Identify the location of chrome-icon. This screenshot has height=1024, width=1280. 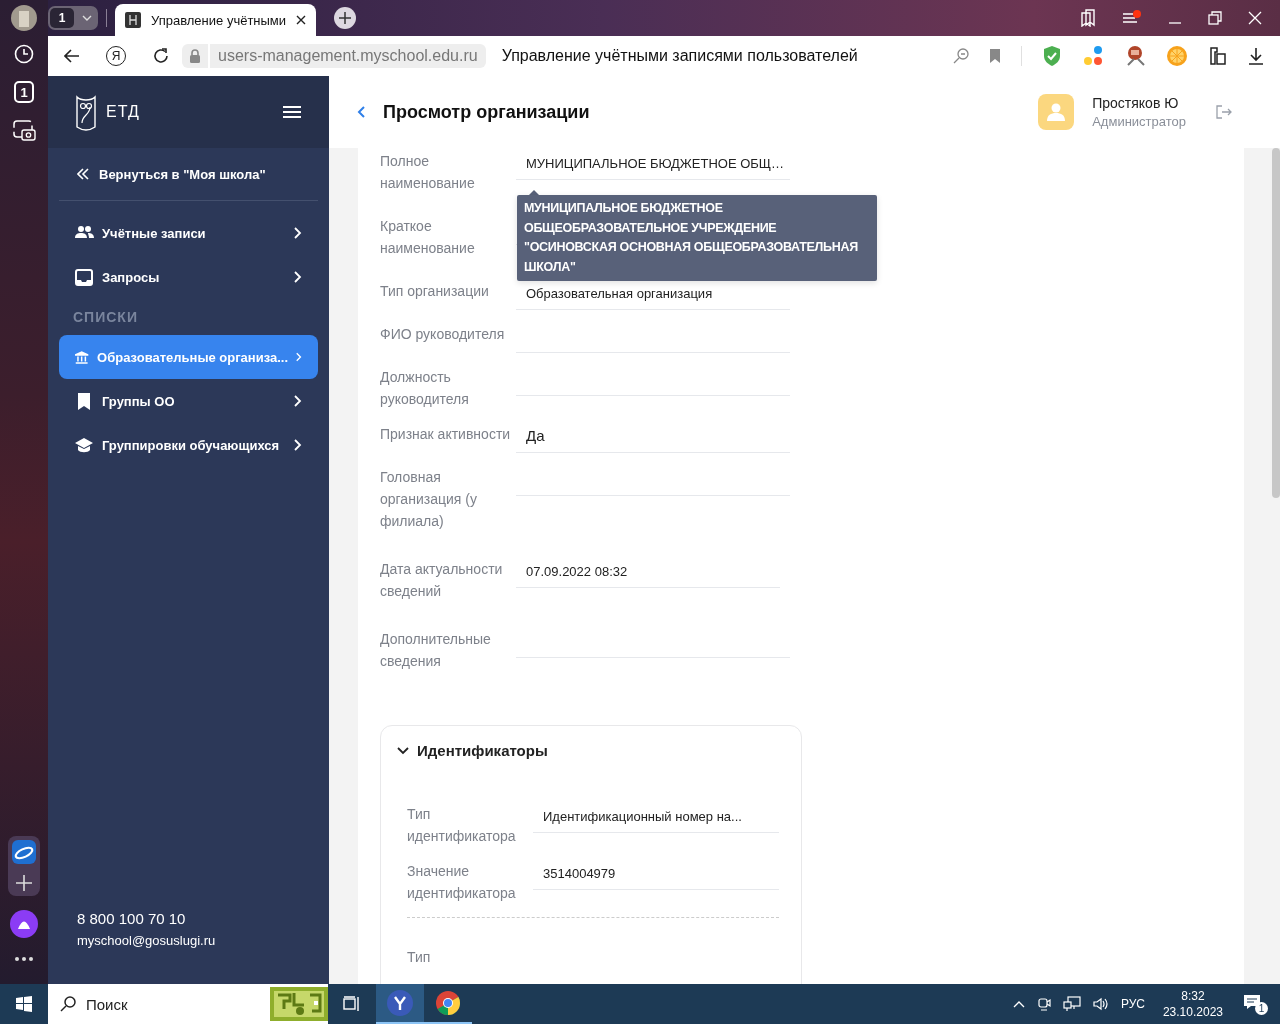
(448, 1003).